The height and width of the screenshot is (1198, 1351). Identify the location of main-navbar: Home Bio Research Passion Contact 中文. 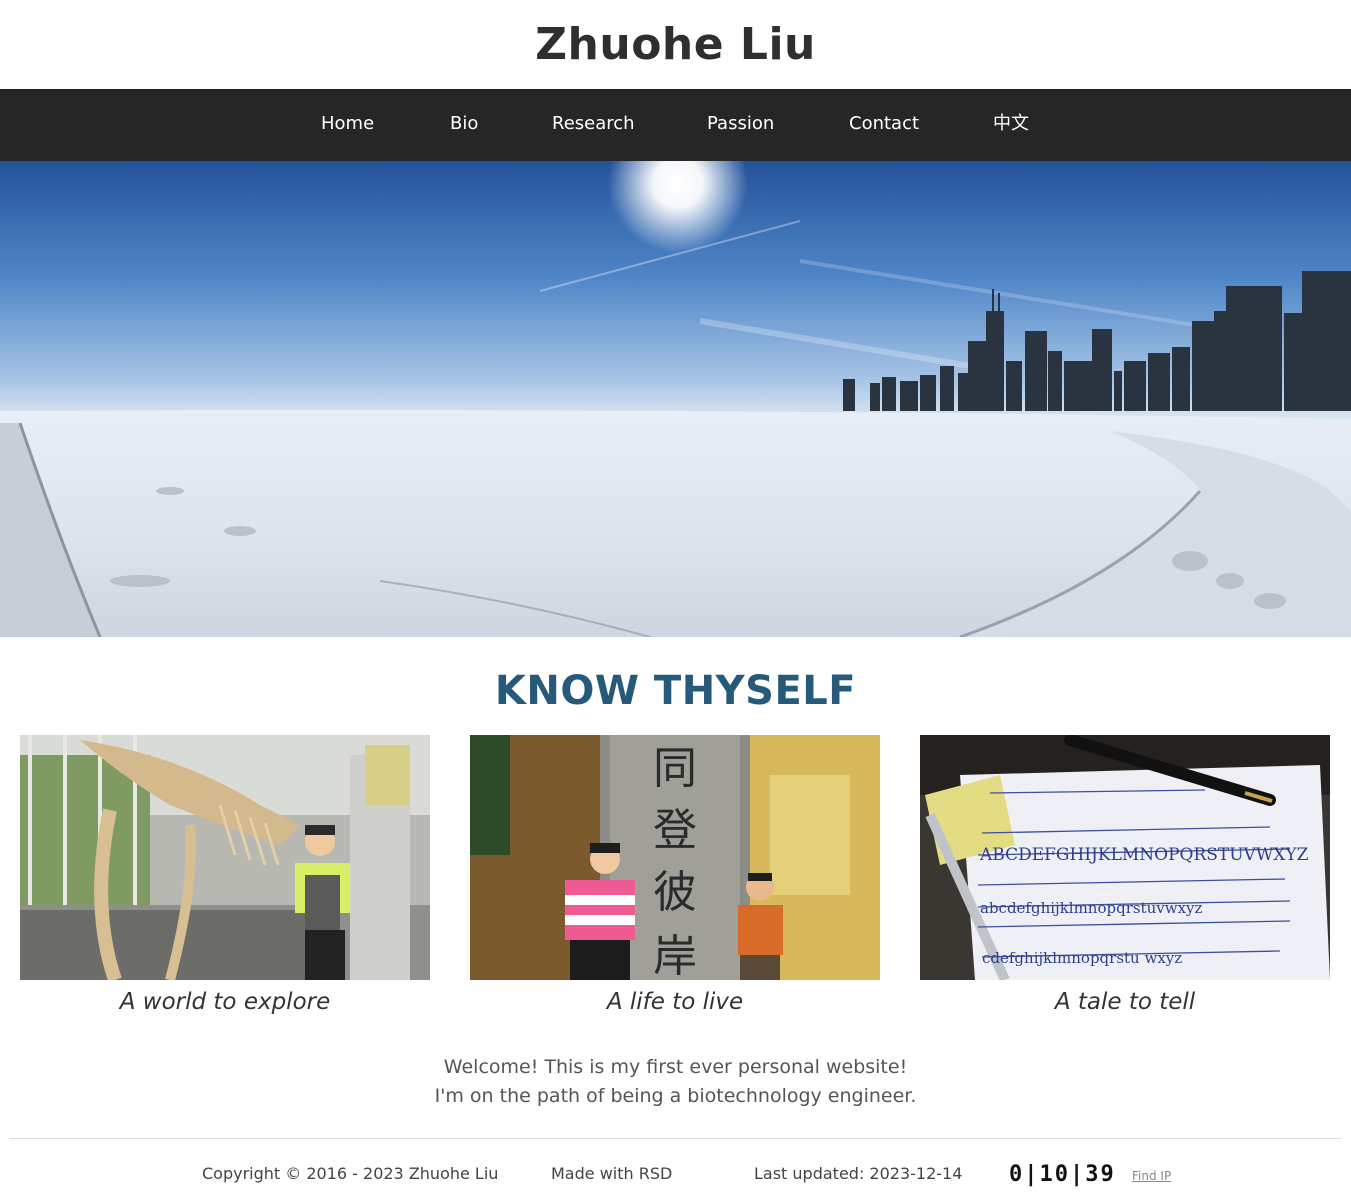
(675, 125).